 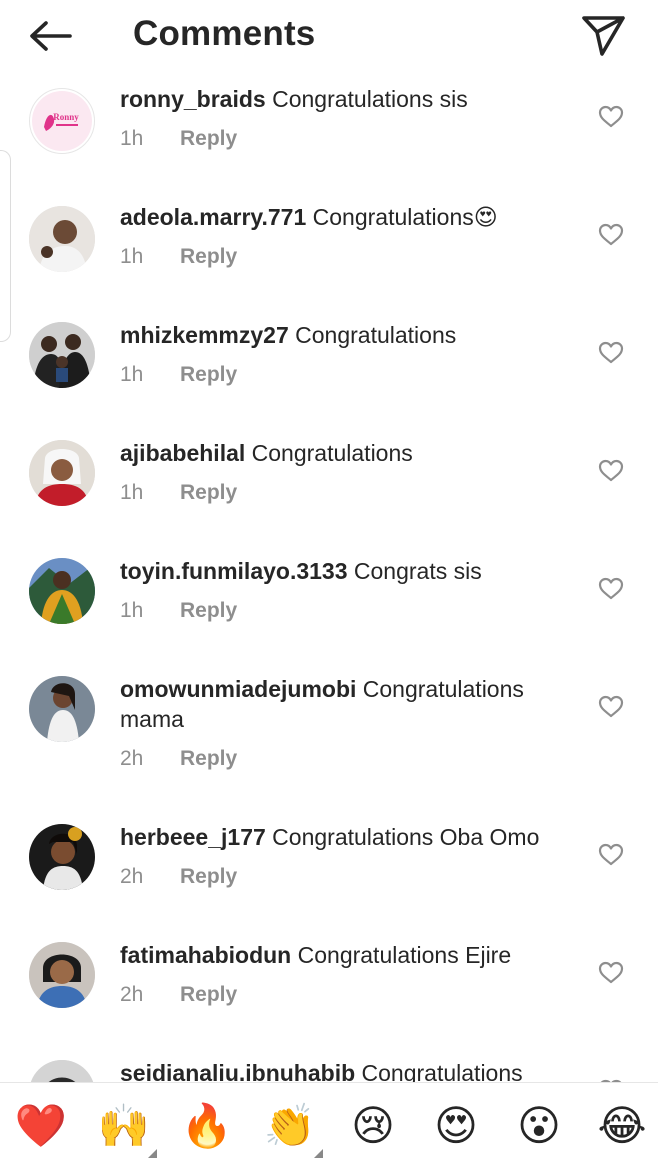 I want to click on comment-text-block: omowunmiadejumobi Congratulations mama, so click(x=355, y=704).